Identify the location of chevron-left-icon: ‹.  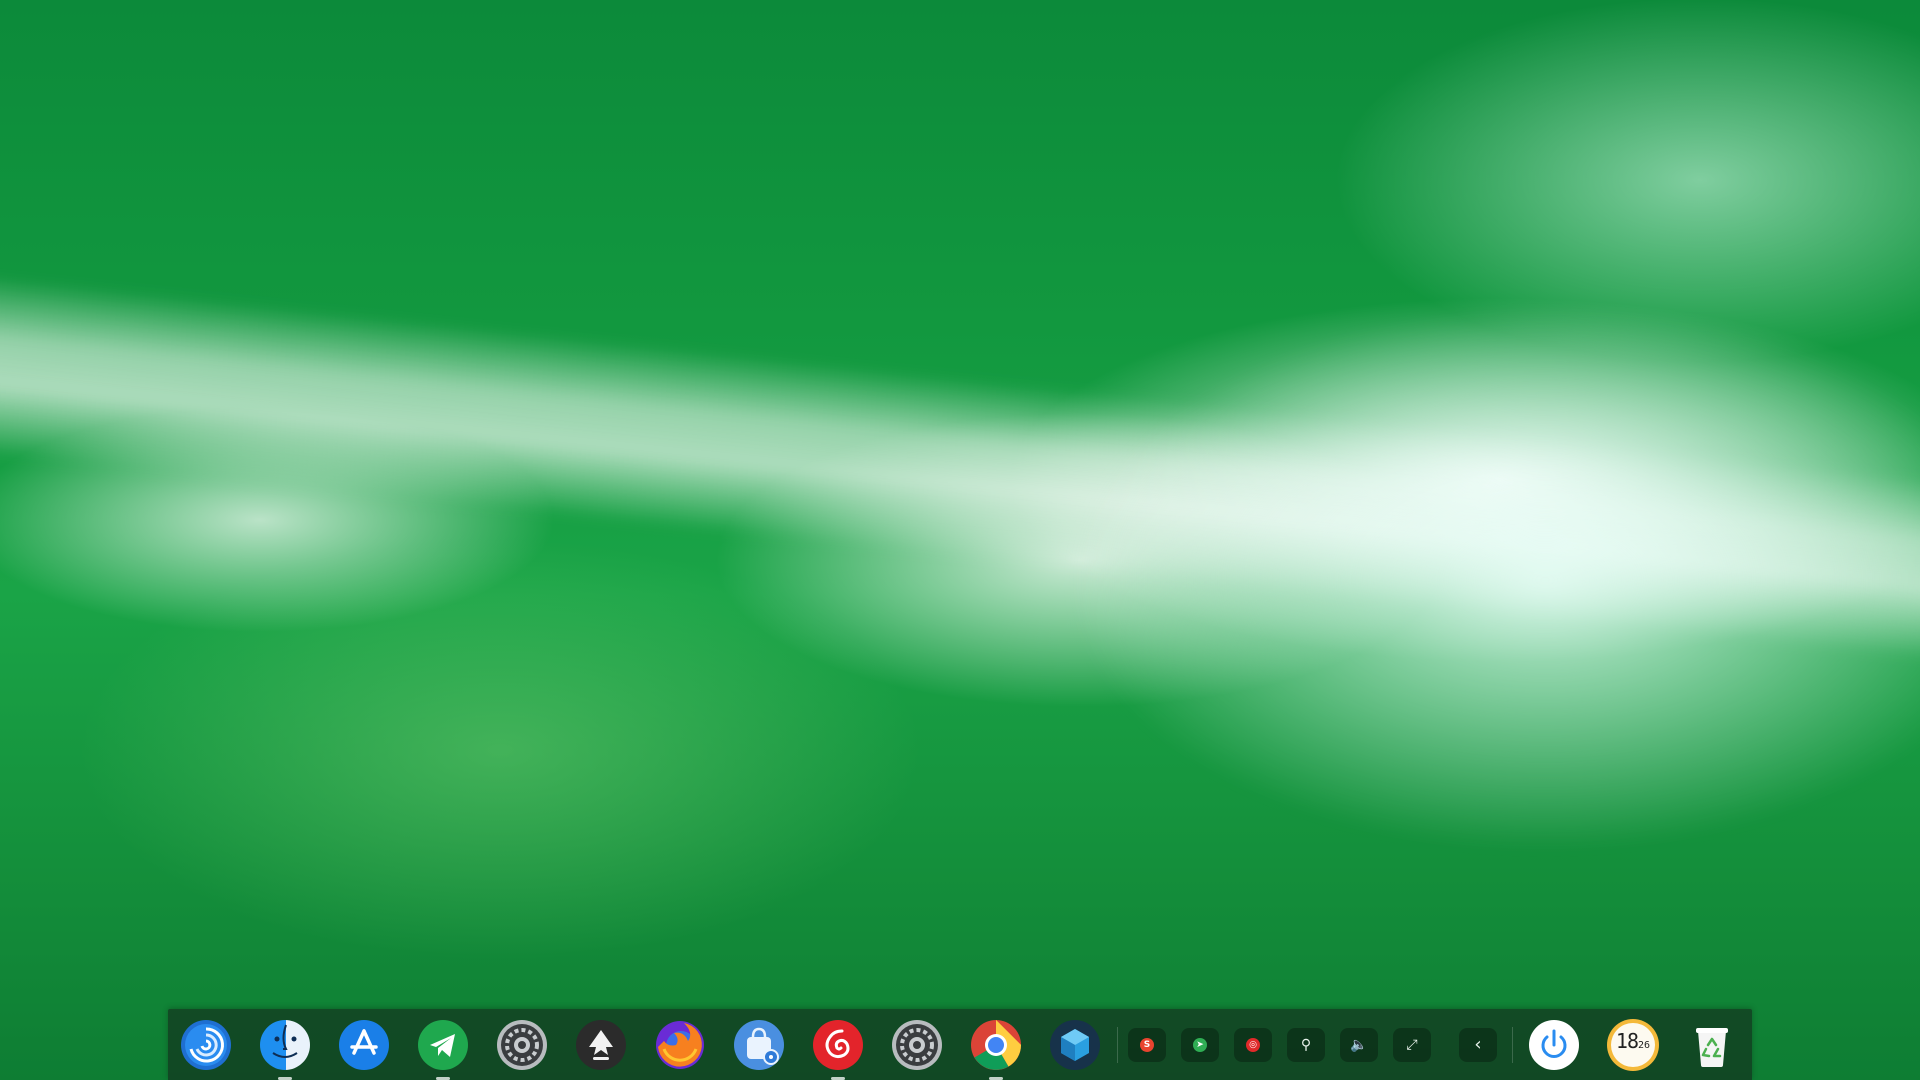
(1478, 1045).